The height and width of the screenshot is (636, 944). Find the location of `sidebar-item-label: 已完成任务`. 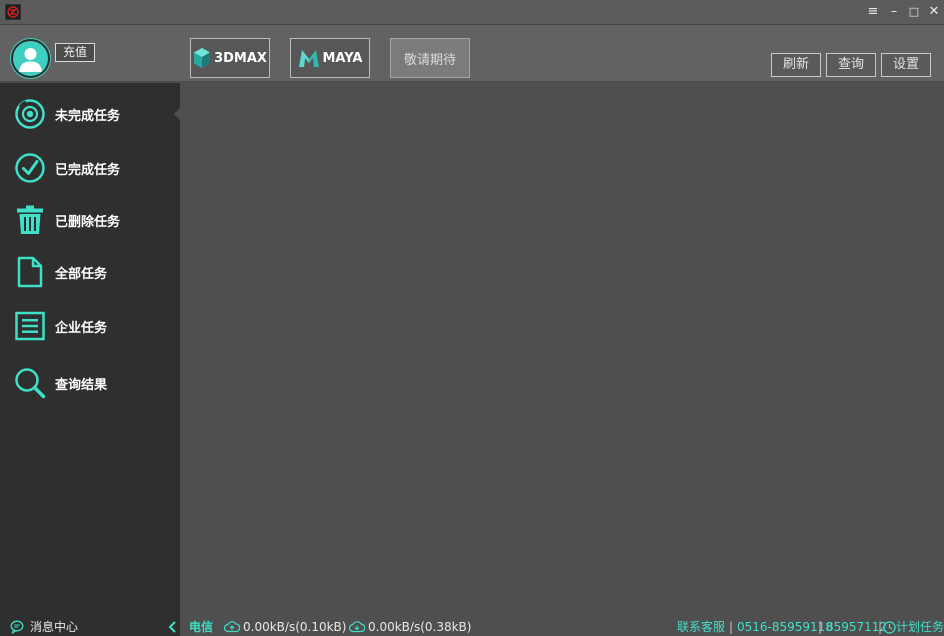

sidebar-item-label: 已完成任务 is located at coordinates (88, 170).